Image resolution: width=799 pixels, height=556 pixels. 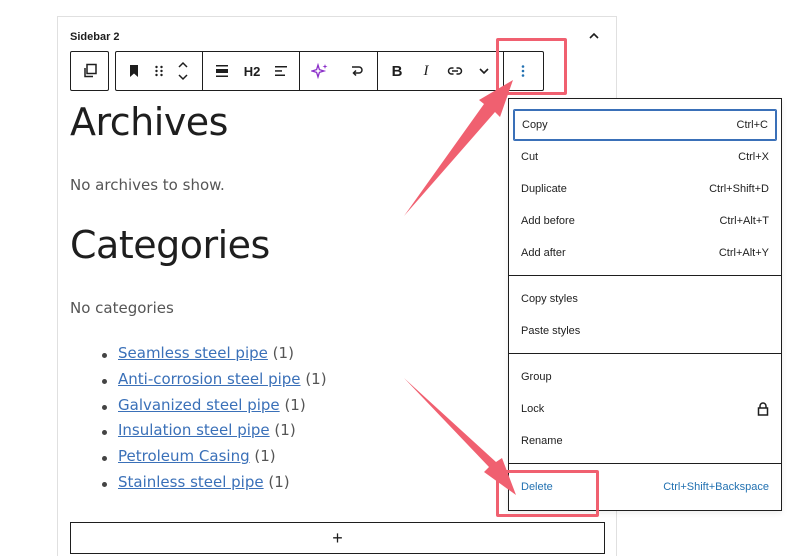 I want to click on ai-assist-button, so click(x=320, y=71).